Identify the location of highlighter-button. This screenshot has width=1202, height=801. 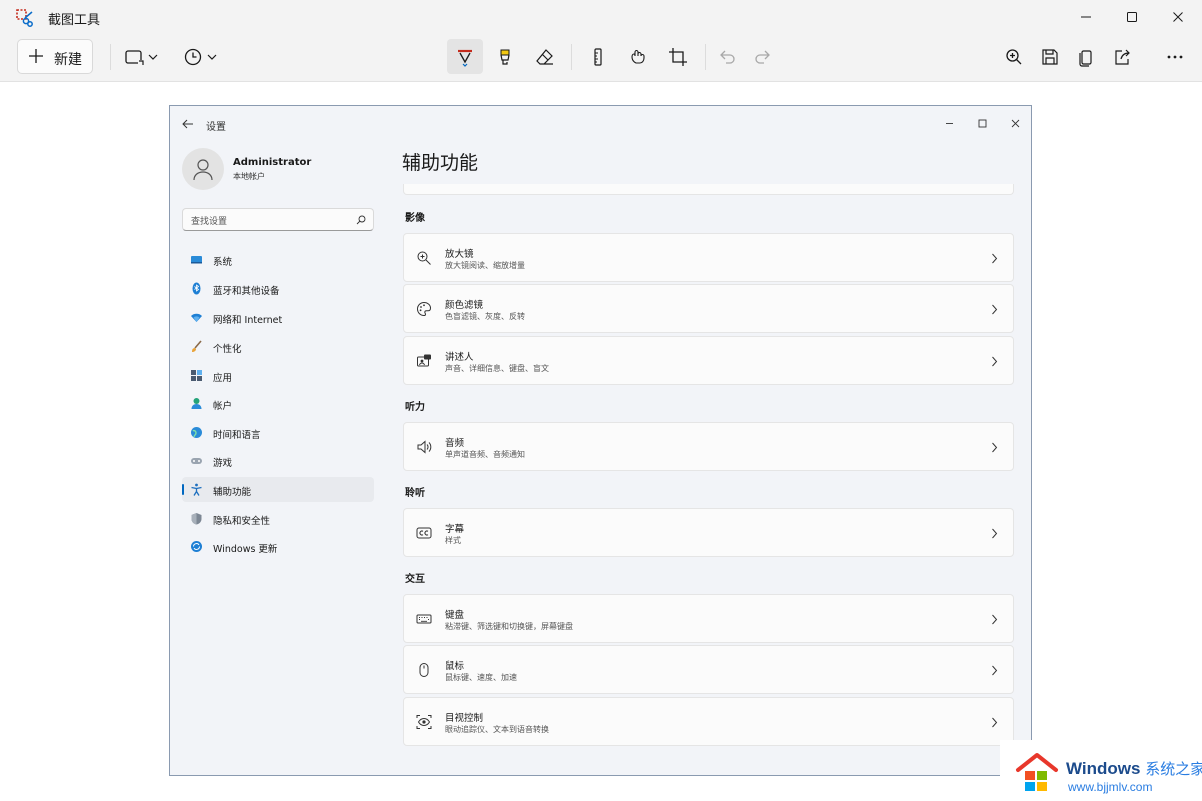
(505, 56).